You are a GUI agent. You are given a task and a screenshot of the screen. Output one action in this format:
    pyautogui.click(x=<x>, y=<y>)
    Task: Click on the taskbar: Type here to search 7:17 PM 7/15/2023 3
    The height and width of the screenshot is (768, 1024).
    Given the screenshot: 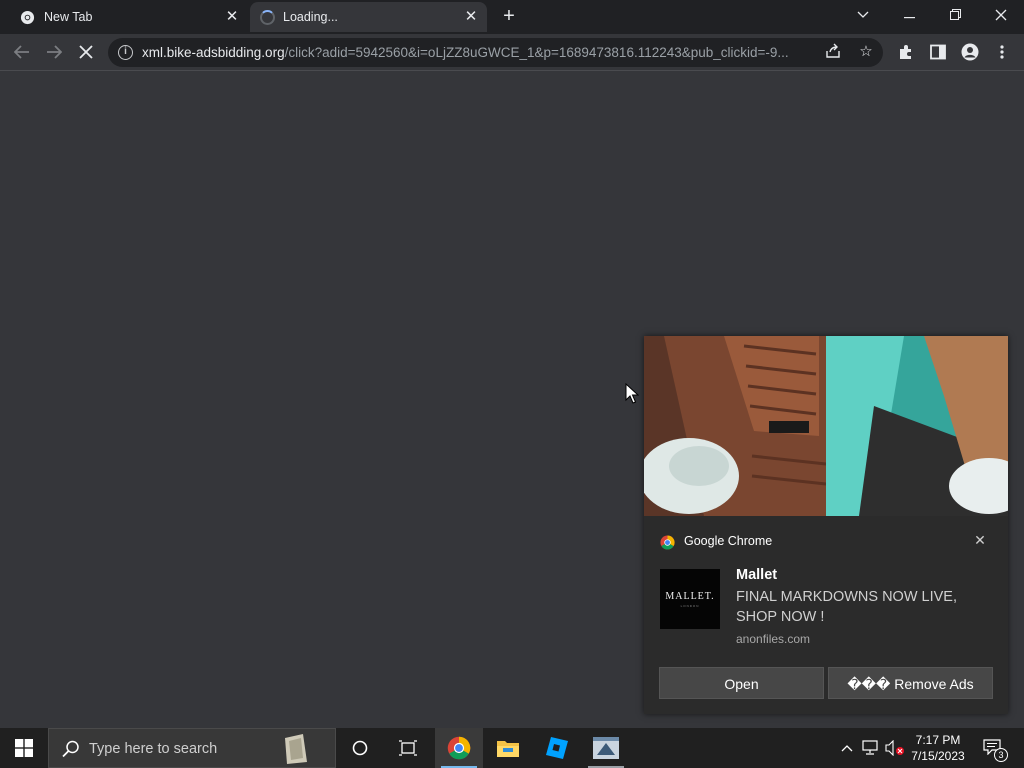 What is the action you would take?
    pyautogui.click(x=512, y=748)
    